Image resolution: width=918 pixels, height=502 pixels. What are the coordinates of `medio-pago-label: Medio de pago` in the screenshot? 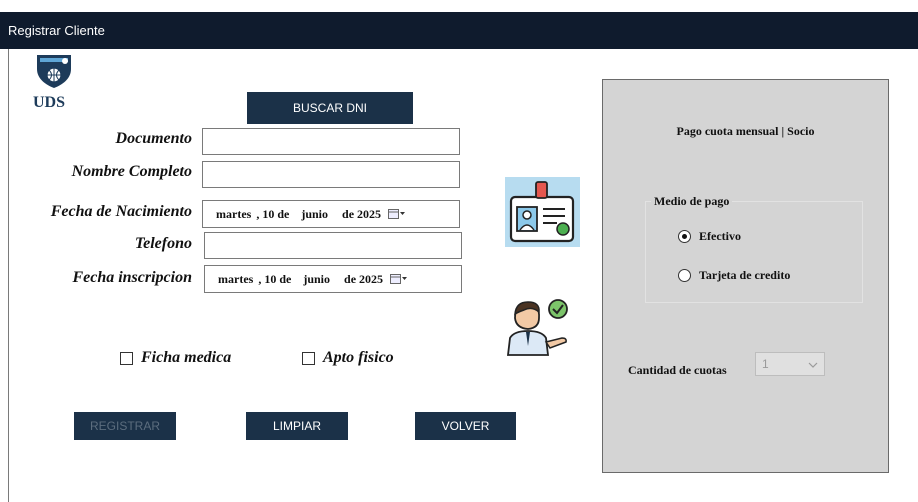 It's located at (692, 201).